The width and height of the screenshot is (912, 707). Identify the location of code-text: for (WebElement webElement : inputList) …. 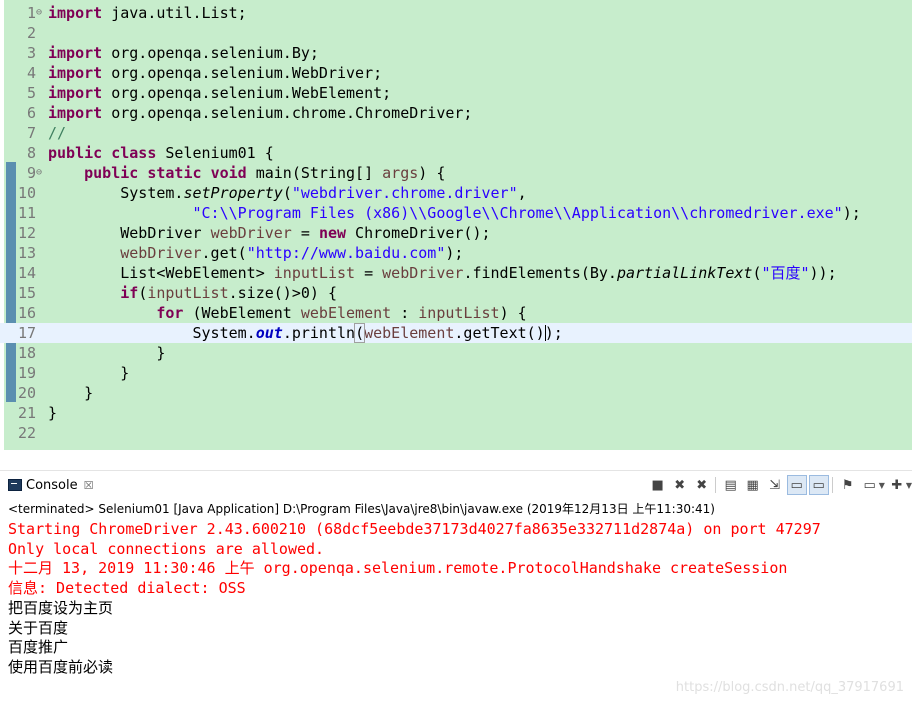
(287, 313).